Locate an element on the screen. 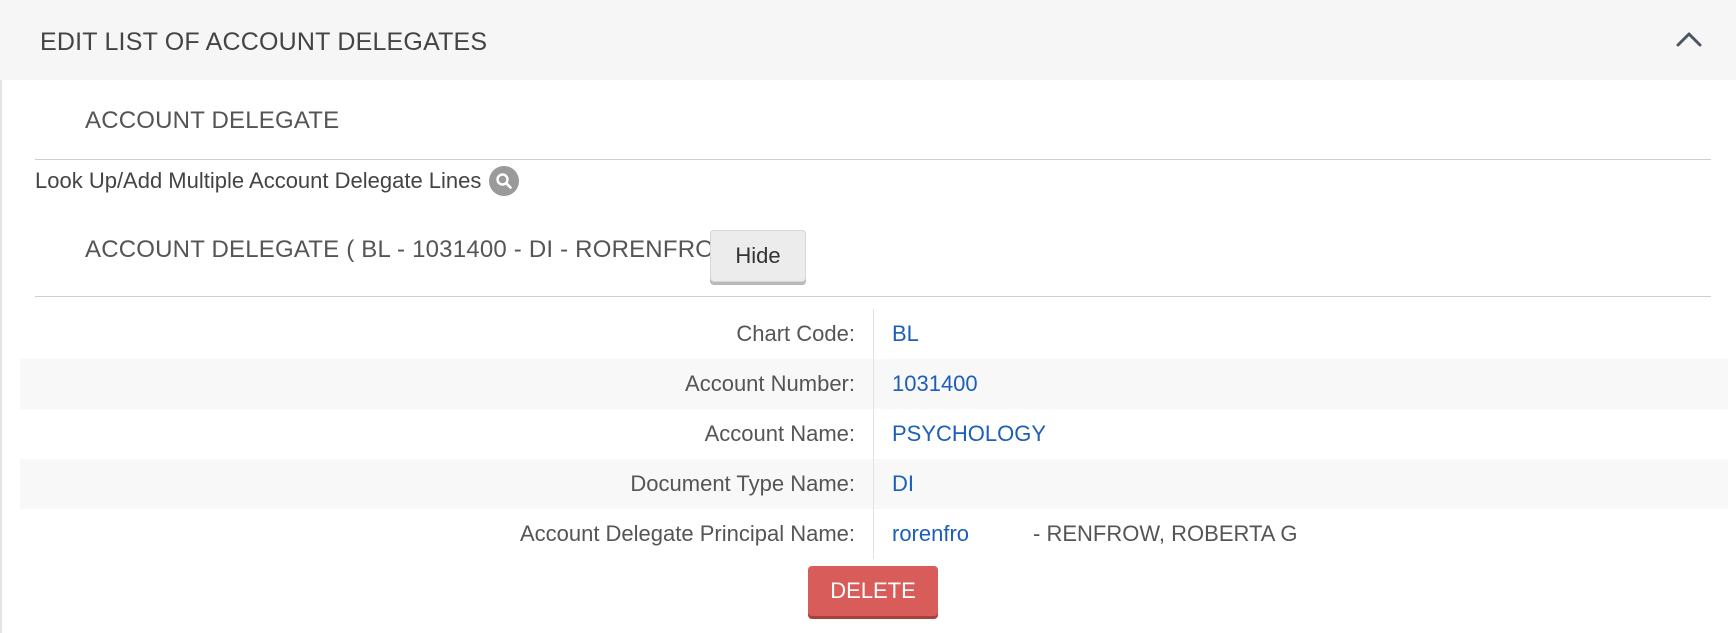 The image size is (1736, 633). field-value: PSYCHOLOGY is located at coordinates (960, 434).